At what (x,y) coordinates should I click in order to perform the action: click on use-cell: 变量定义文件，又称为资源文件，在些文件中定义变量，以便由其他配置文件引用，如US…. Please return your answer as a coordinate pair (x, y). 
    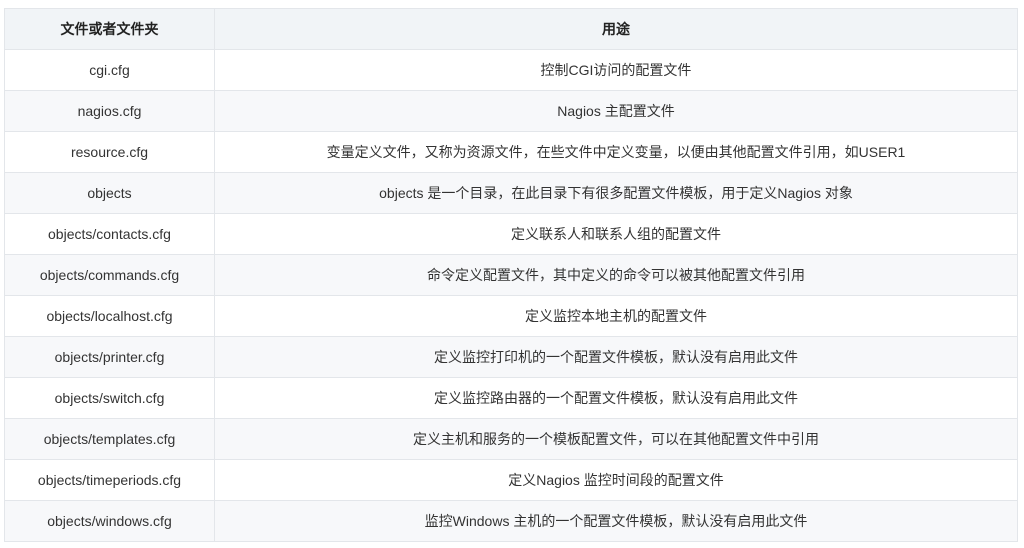
    Looking at the image, I should click on (616, 152).